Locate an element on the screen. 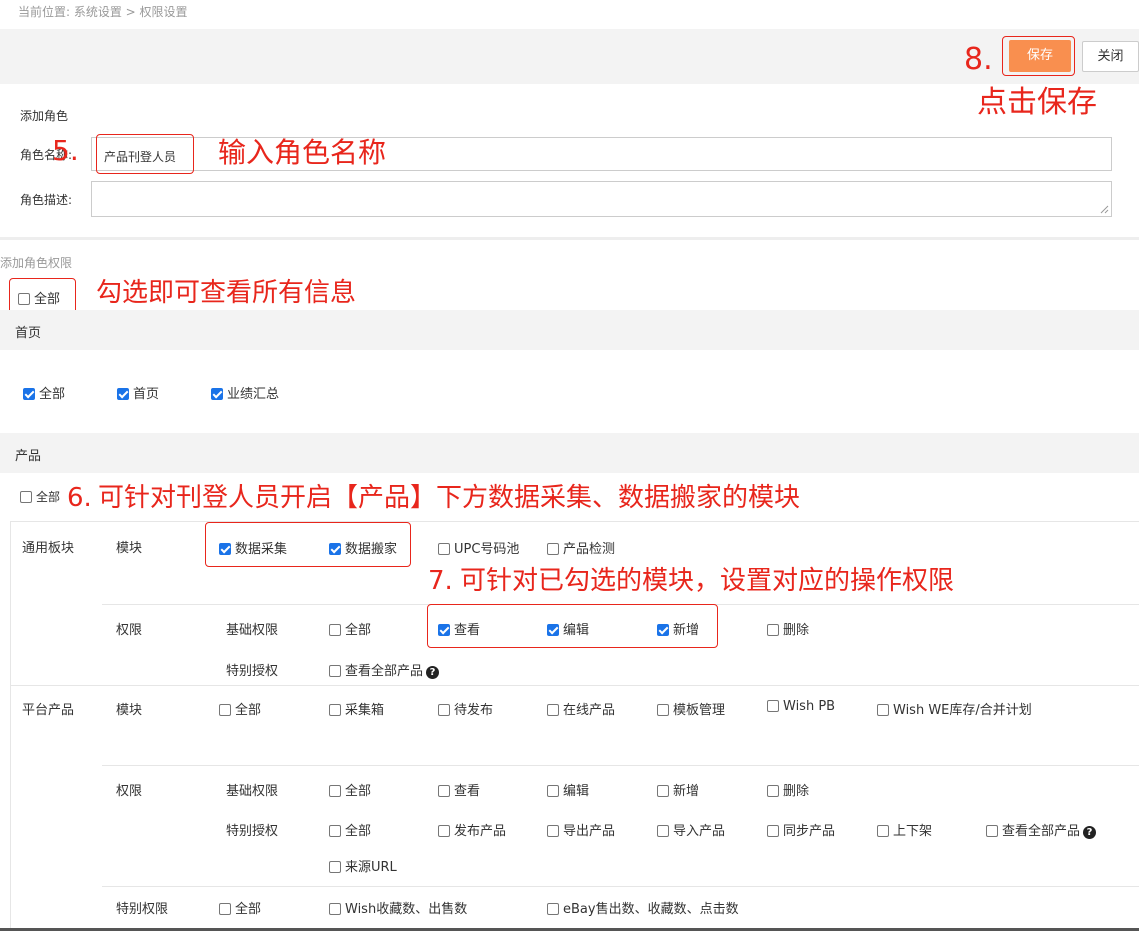 The image size is (1139, 931). option-label: 待发布 is located at coordinates (474, 710).